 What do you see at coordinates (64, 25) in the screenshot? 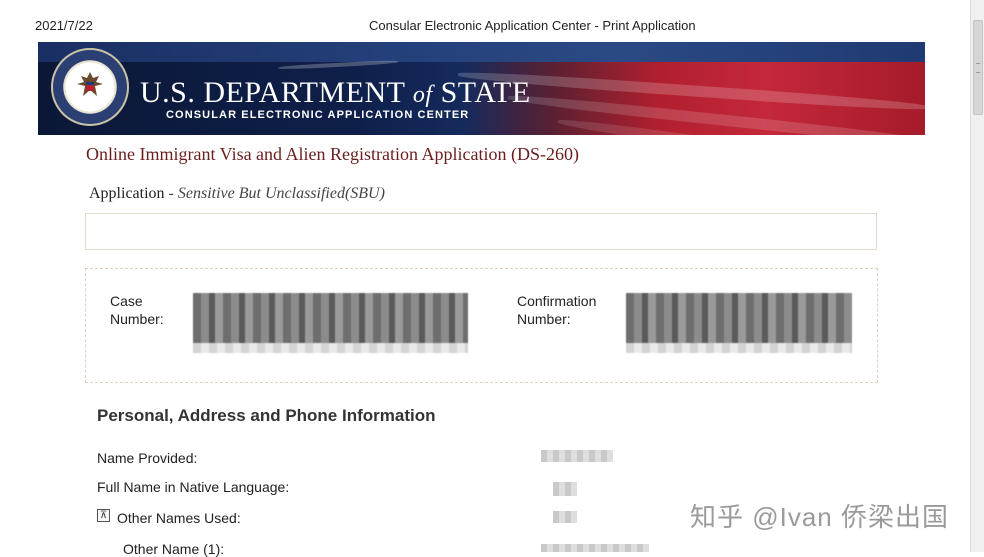
I see `print-date: 2021/7/22` at bounding box center [64, 25].